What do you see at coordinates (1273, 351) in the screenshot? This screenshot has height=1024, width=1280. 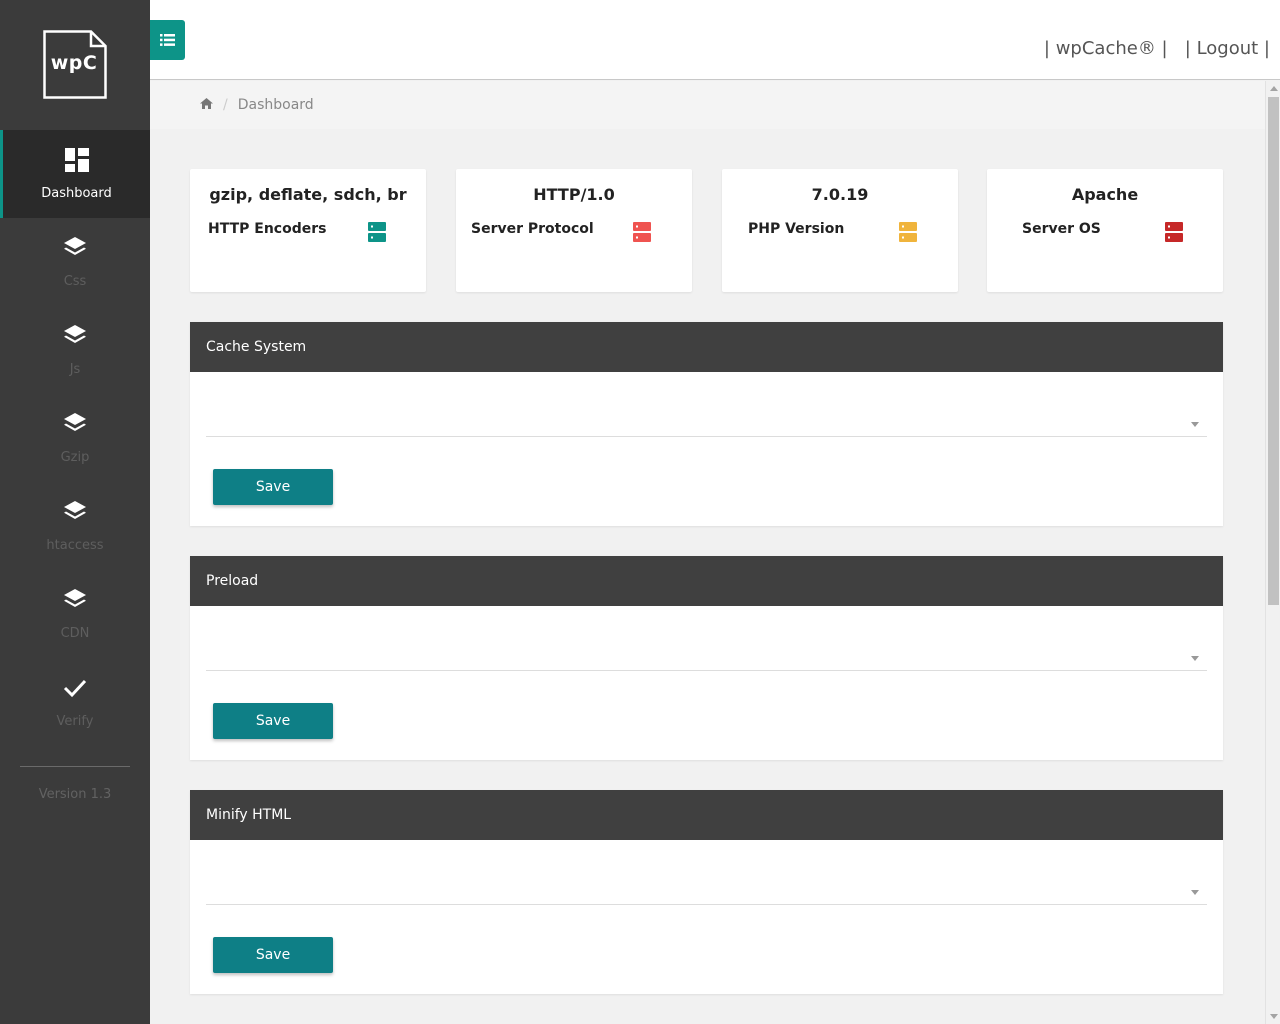 I see `scroll-thumb` at bounding box center [1273, 351].